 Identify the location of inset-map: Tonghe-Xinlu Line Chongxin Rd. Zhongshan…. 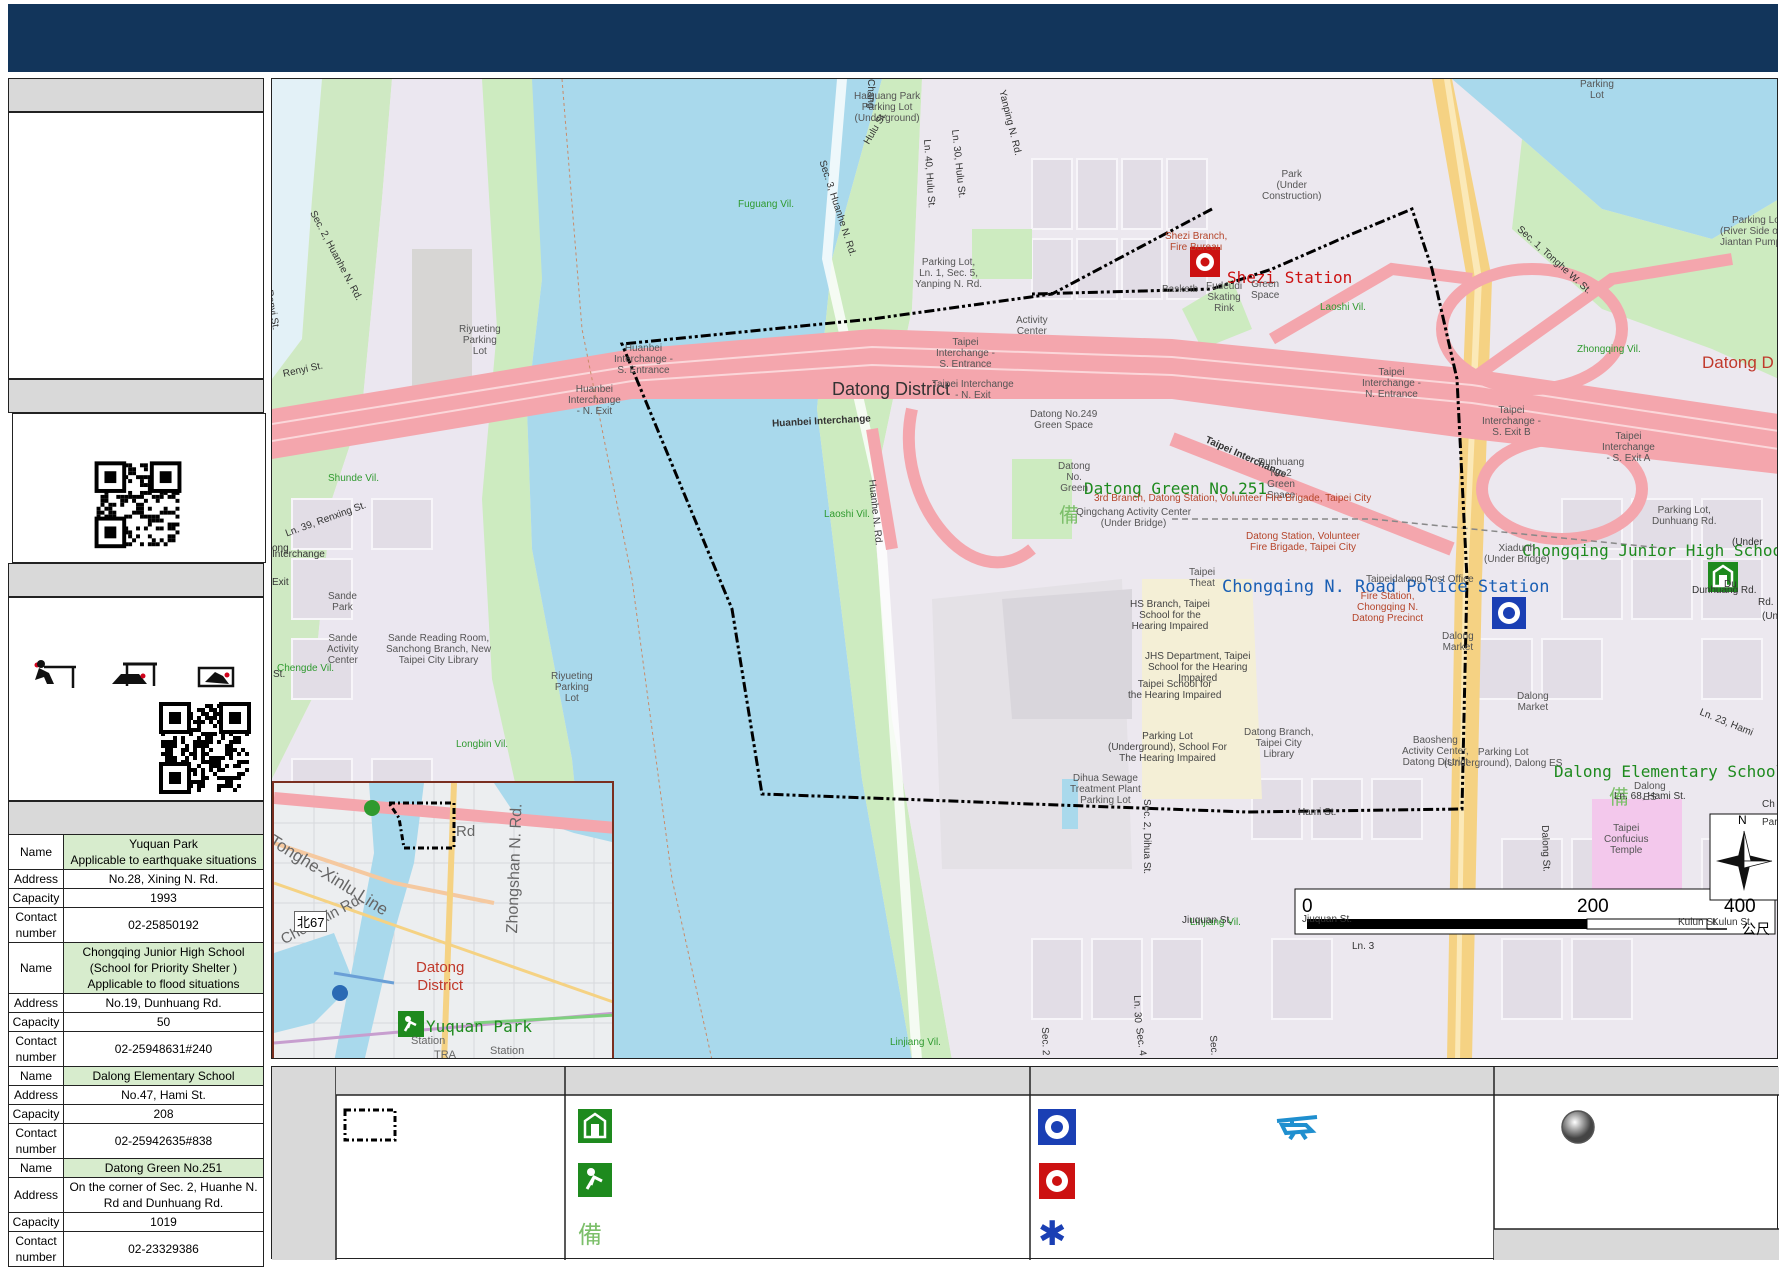
(443, 919).